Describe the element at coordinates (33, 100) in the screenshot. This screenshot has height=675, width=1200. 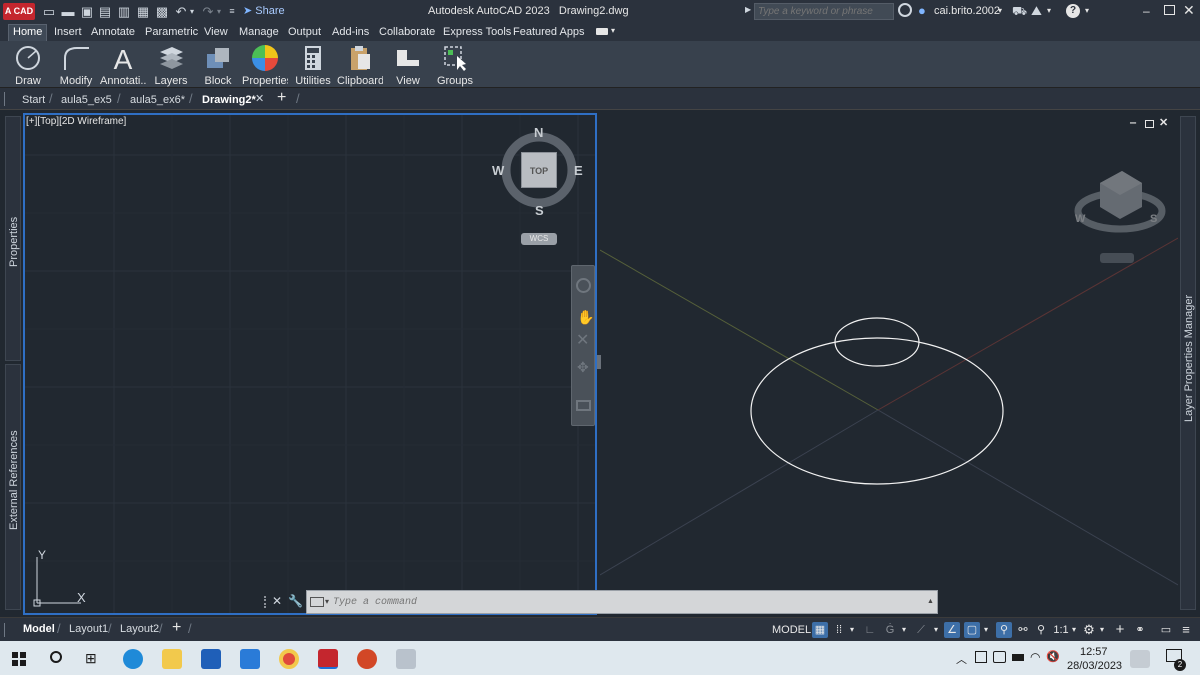
I see `tab-start: Start` at that location.